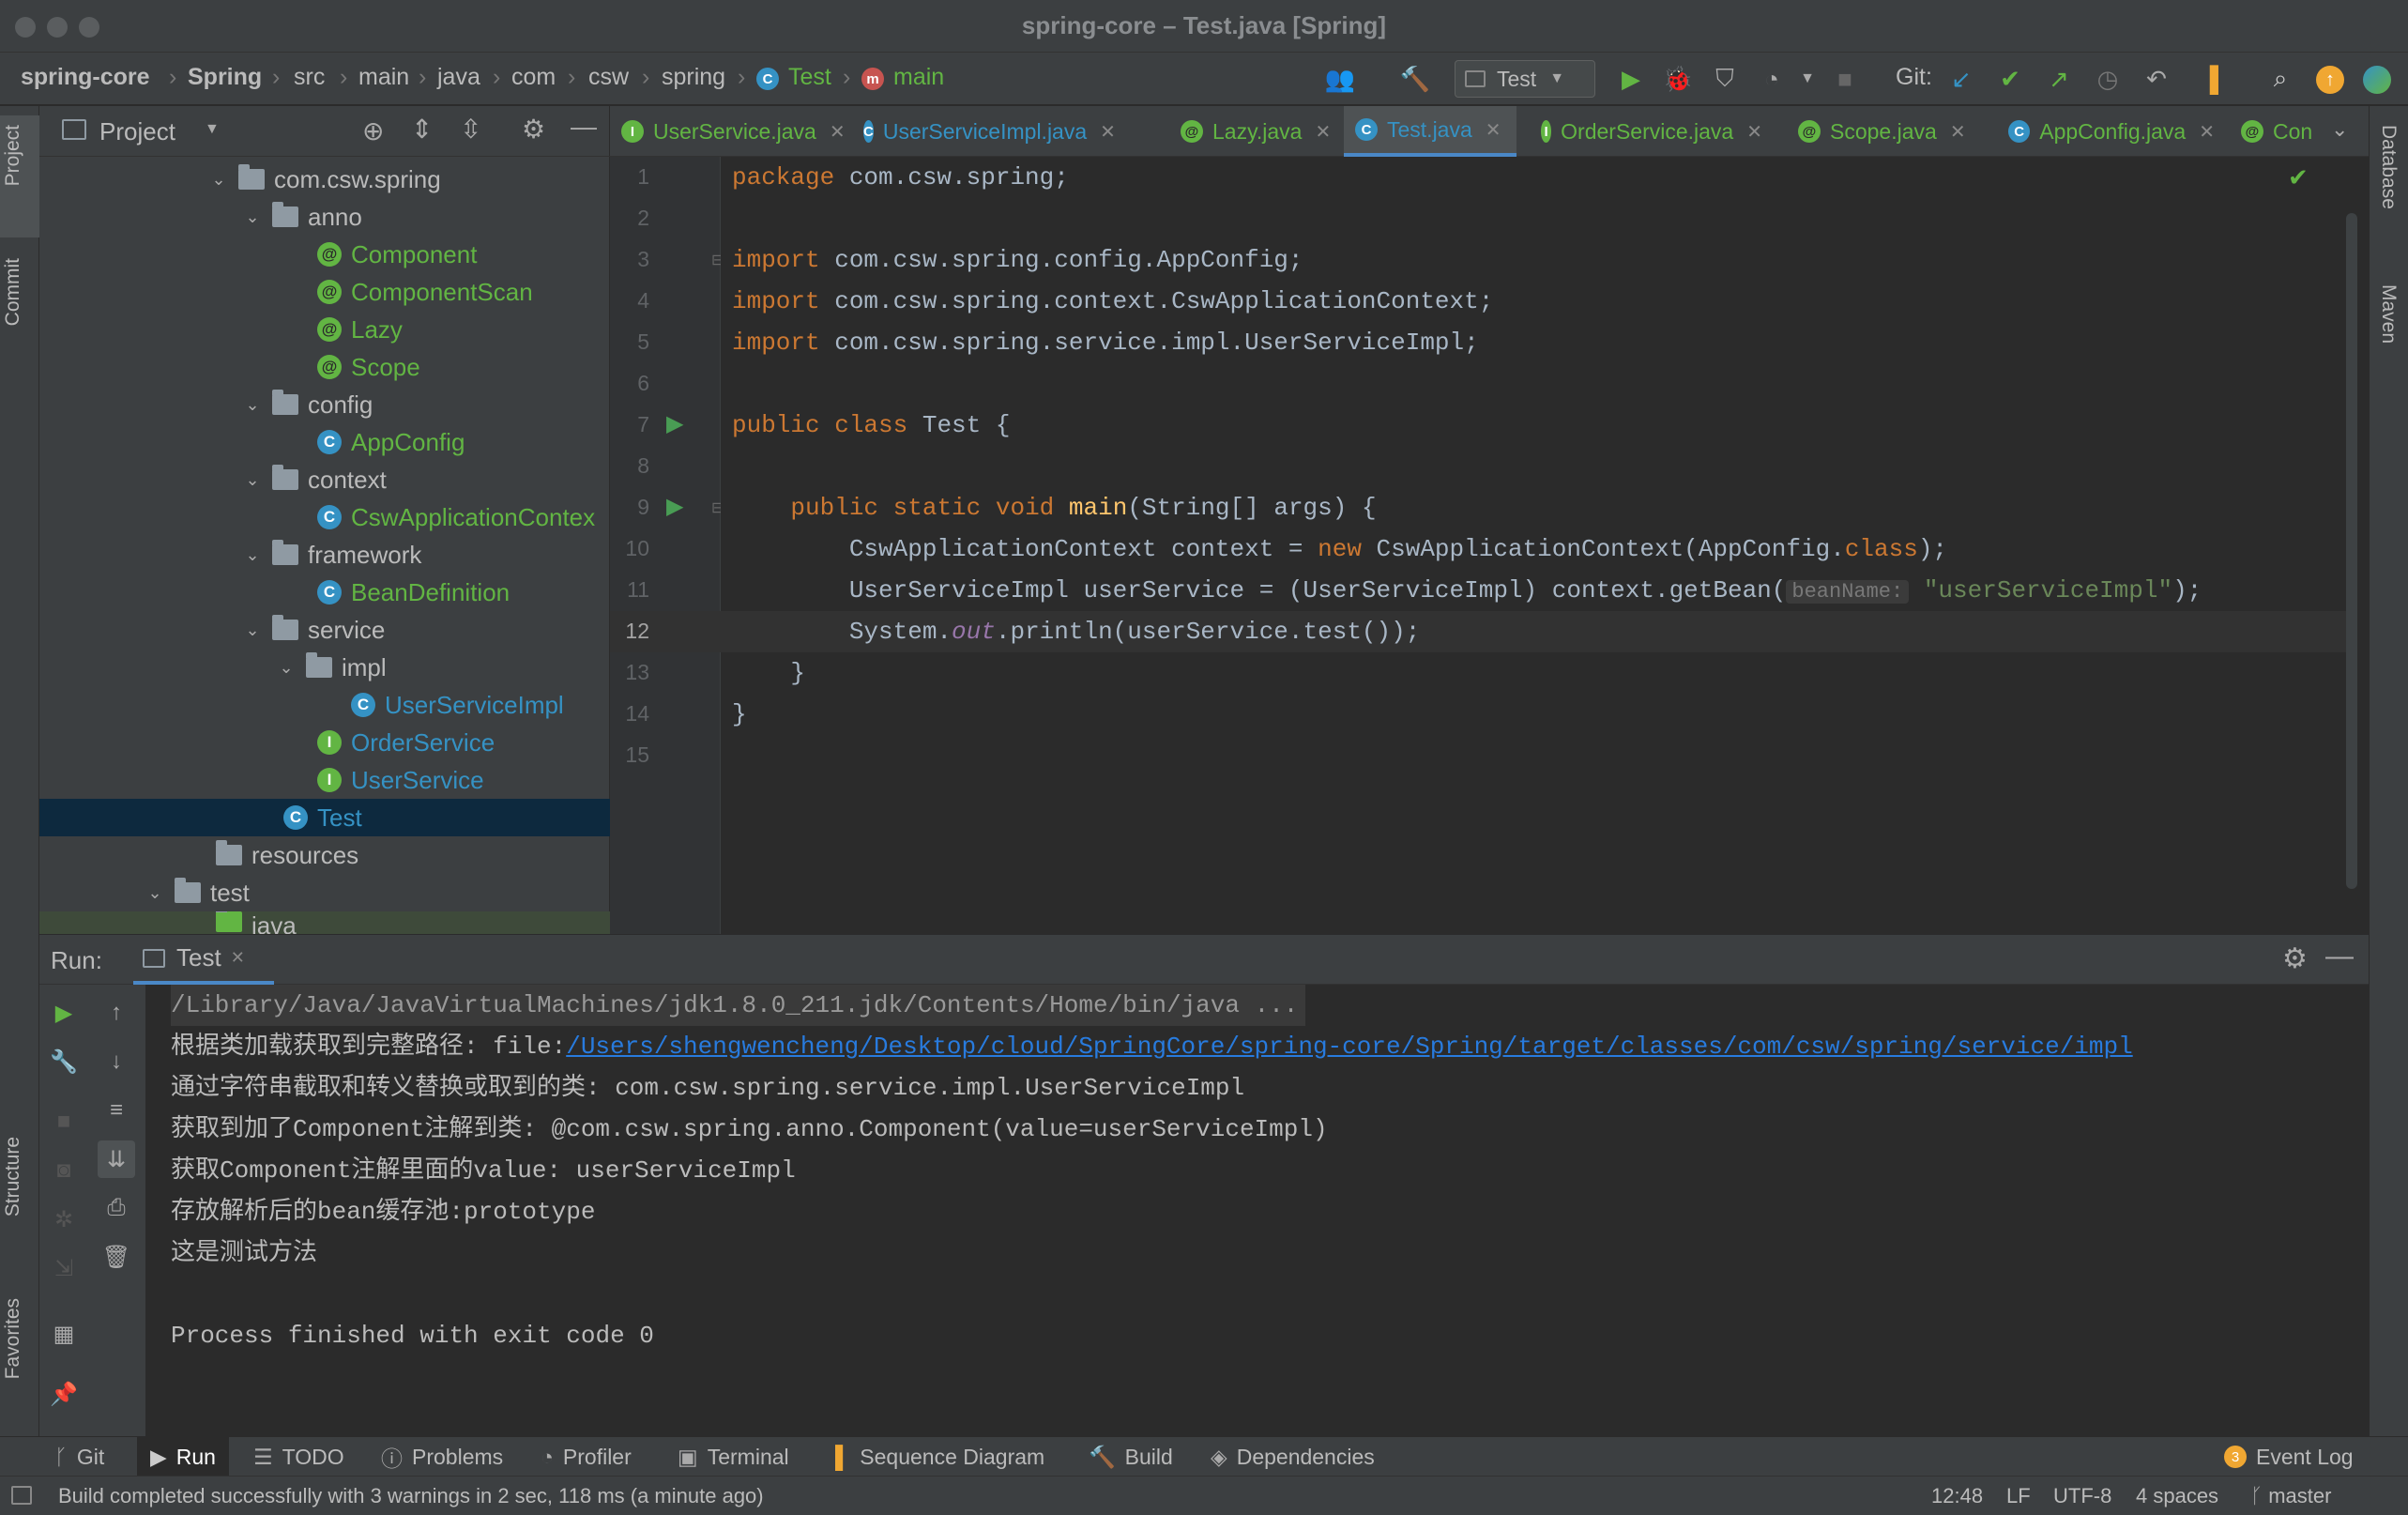  I want to click on trash-icon: 🗑, so click(116, 1257).